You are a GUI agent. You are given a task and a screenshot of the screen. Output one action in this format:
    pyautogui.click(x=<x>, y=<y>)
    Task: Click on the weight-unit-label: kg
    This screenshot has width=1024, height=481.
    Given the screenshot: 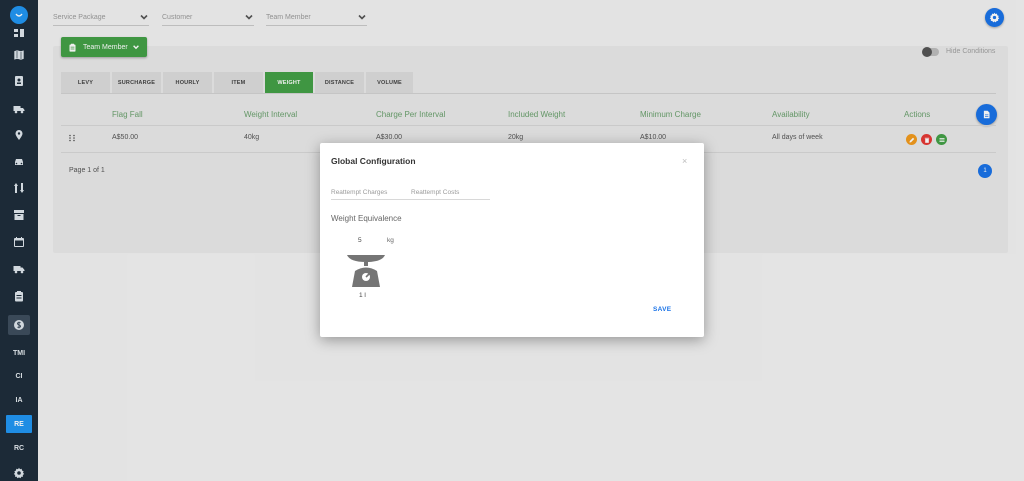 What is the action you would take?
    pyautogui.click(x=390, y=240)
    